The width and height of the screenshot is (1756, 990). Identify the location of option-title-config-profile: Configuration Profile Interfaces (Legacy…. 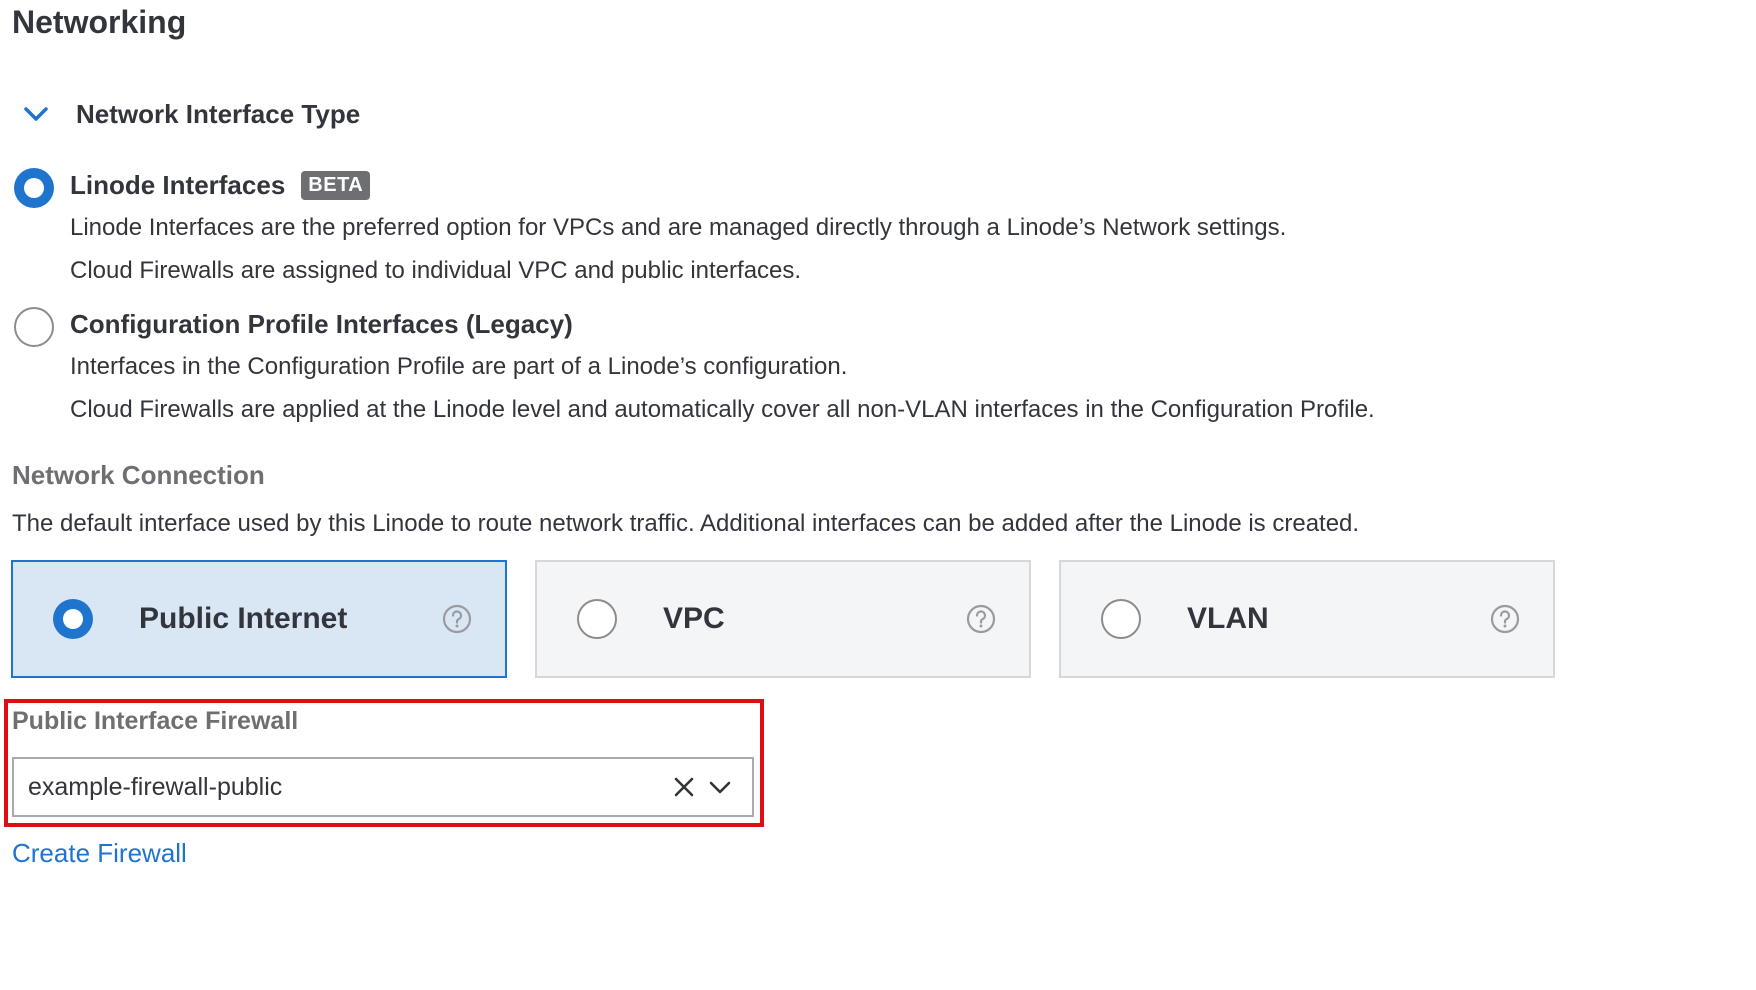
(321, 324).